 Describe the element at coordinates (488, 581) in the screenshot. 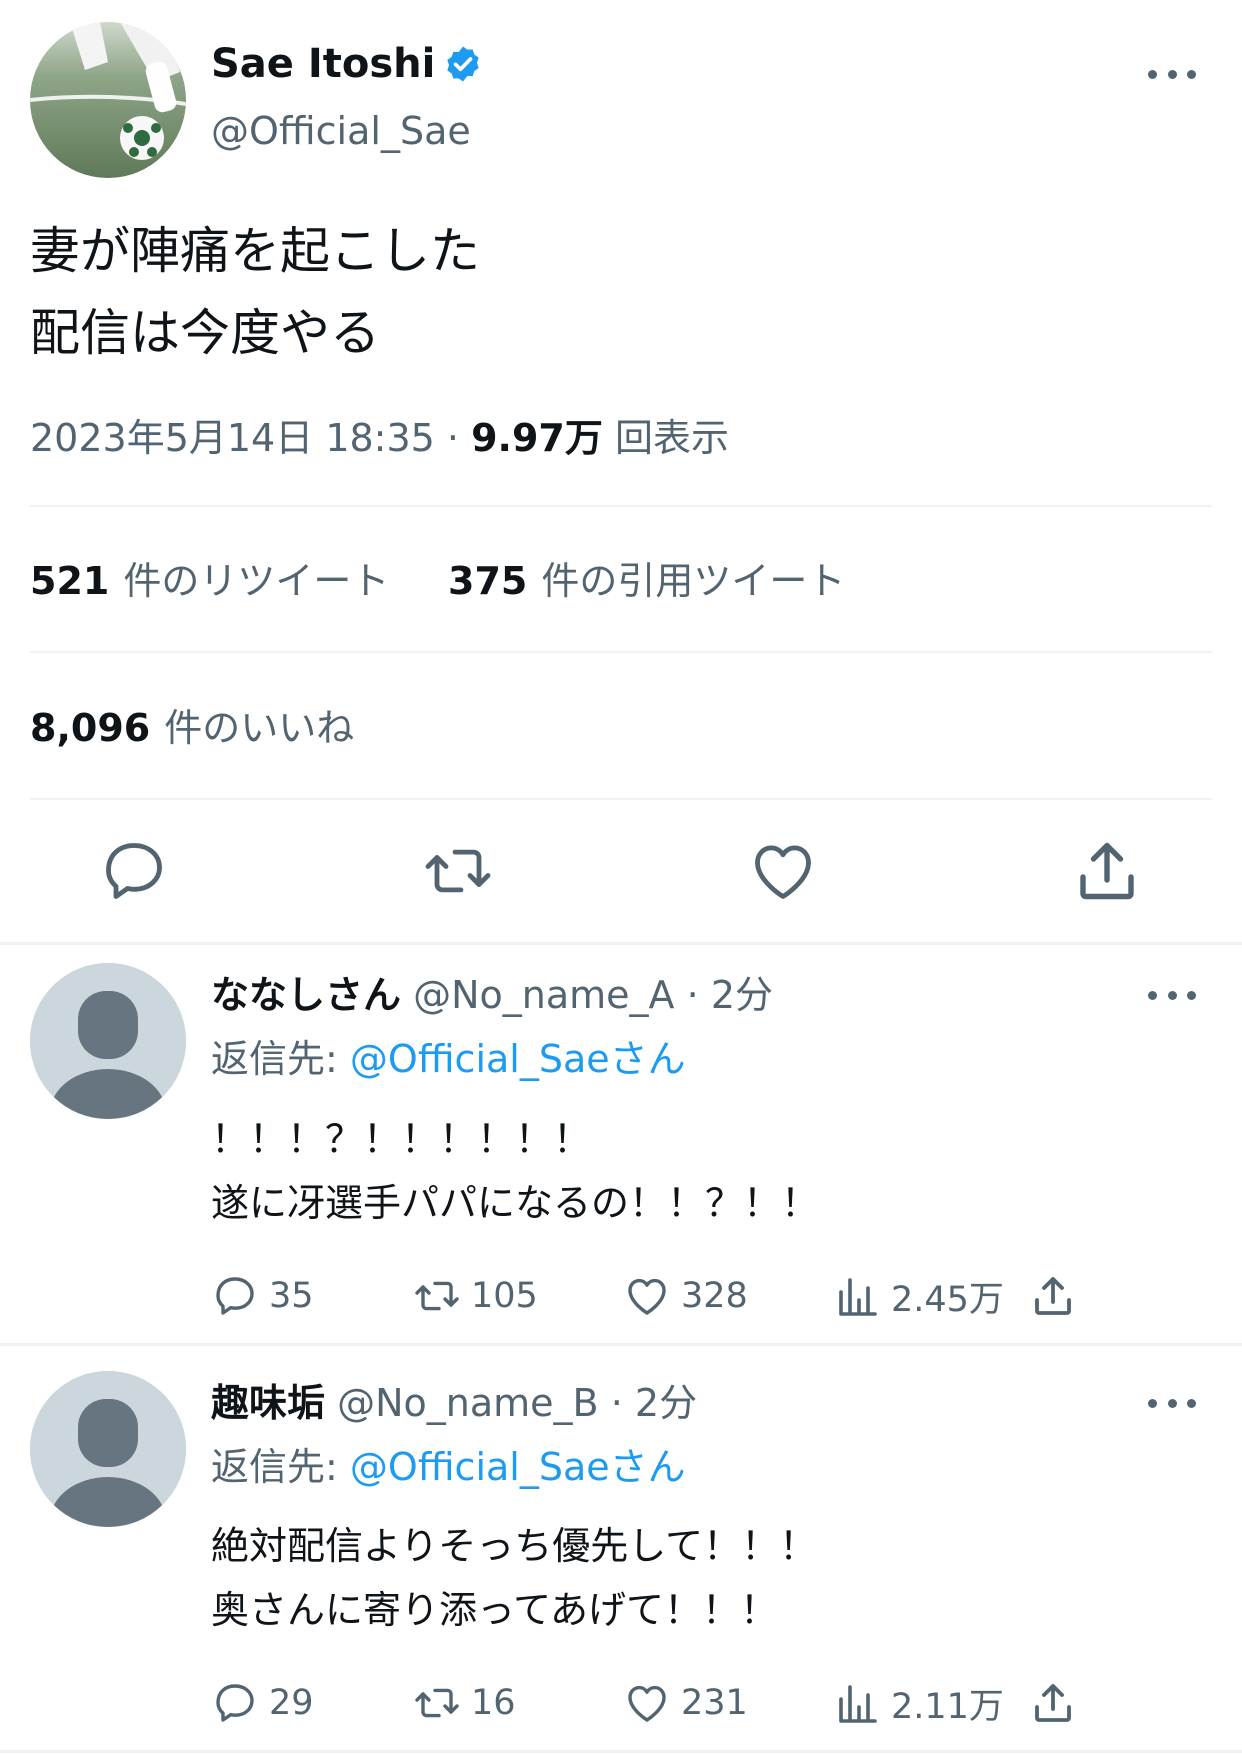

I see `quotes-count: 375` at that location.